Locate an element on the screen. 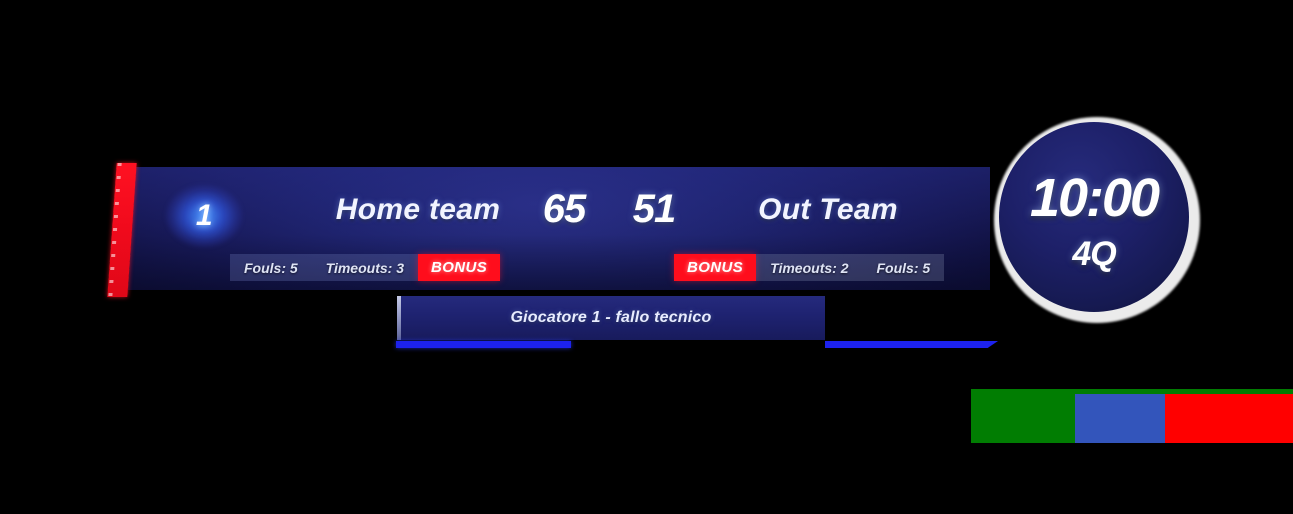 The image size is (1293, 514). away-timeouts-chip: Timeouts: 2 is located at coordinates (809, 267).